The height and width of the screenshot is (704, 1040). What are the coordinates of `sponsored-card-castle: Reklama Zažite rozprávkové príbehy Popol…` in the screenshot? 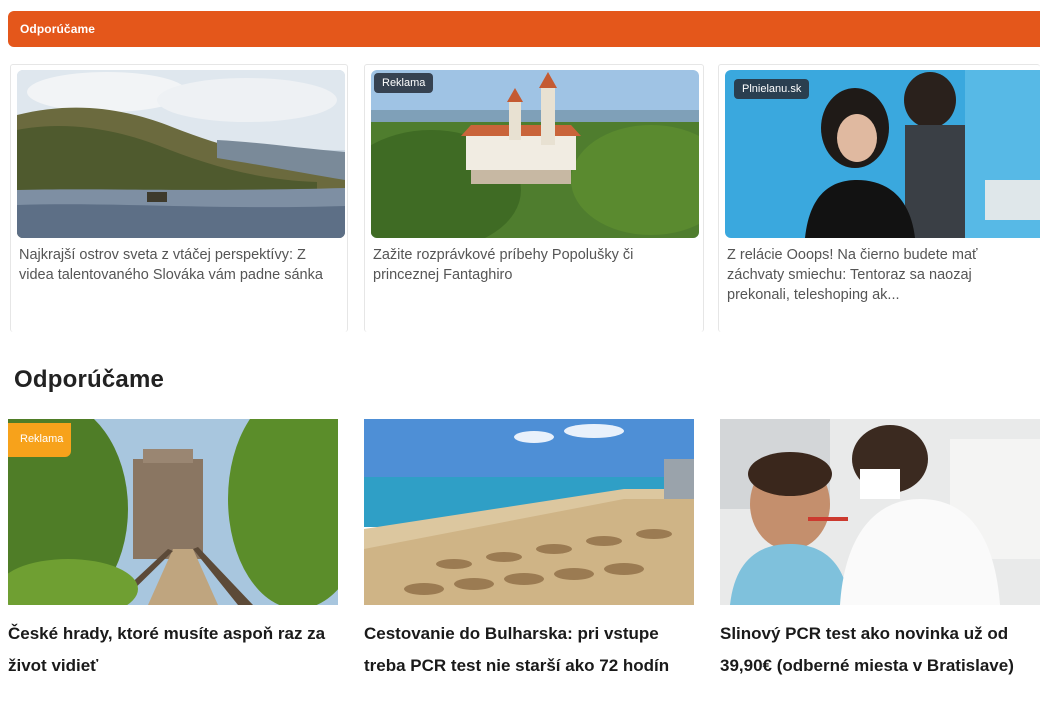 It's located at (534, 198).